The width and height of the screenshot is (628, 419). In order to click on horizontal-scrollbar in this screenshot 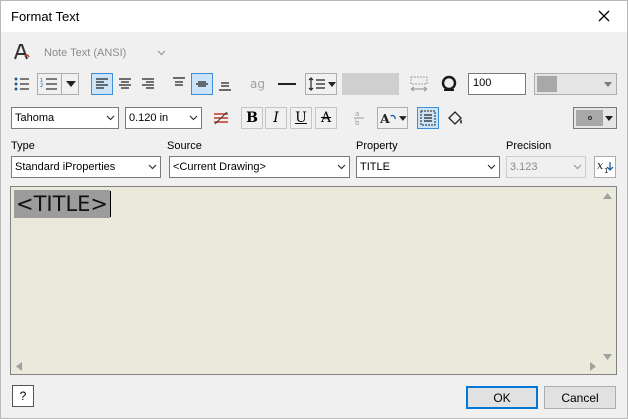, I will do `click(306, 365)`.